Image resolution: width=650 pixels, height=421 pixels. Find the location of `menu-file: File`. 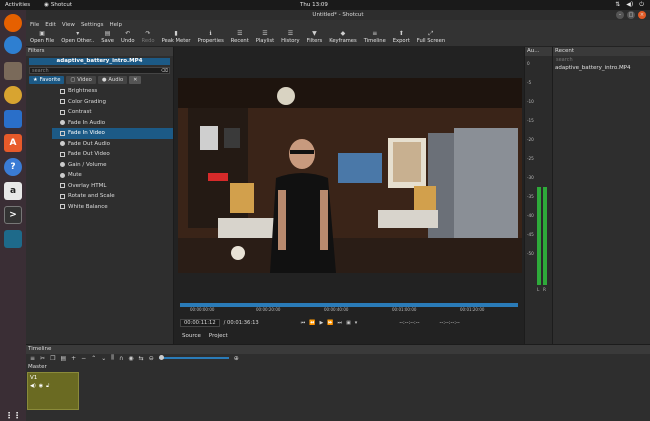

menu-file: File is located at coordinates (34, 25).